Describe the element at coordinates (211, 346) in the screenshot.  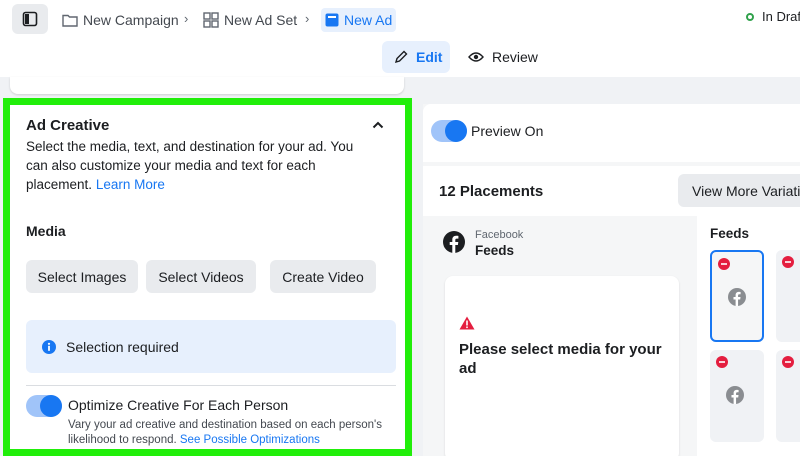
I see `selection-required-notice: Selection required` at that location.